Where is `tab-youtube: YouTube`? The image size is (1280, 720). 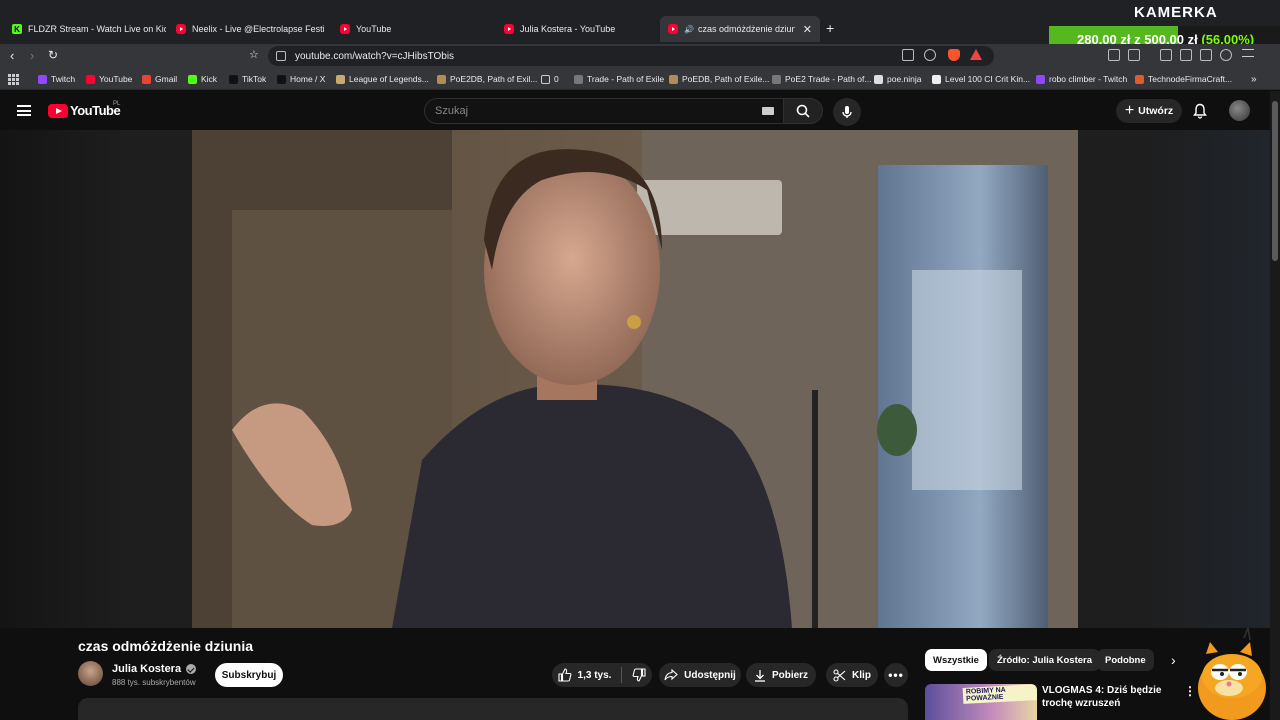 tab-youtube: YouTube is located at coordinates (412, 29).